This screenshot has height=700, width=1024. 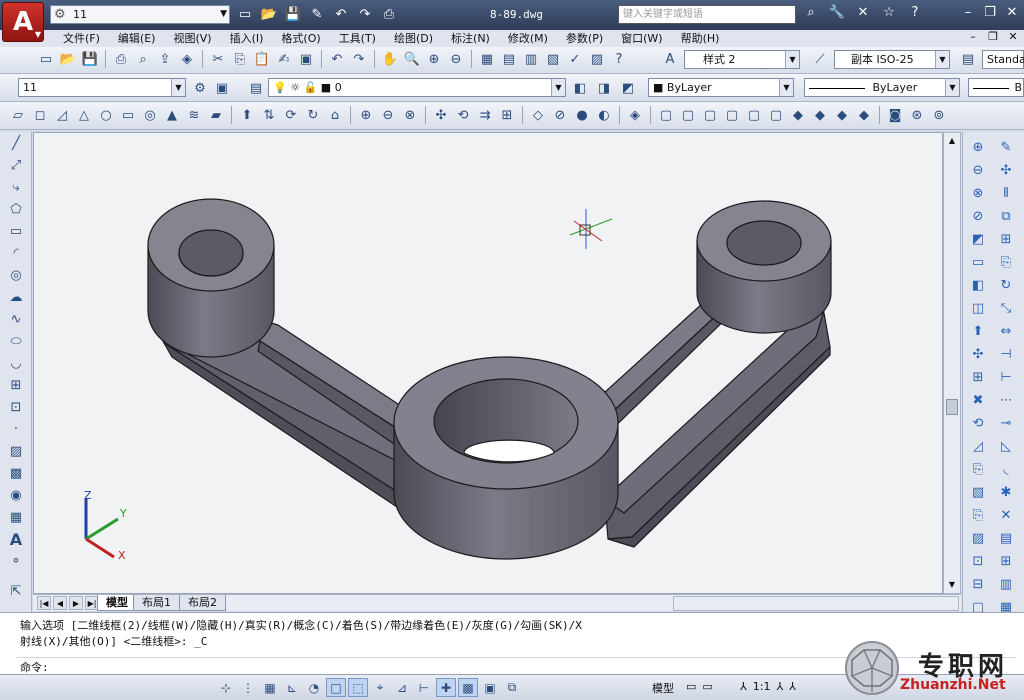 I want to click on left-view-icon: ▢, so click(x=710, y=115).